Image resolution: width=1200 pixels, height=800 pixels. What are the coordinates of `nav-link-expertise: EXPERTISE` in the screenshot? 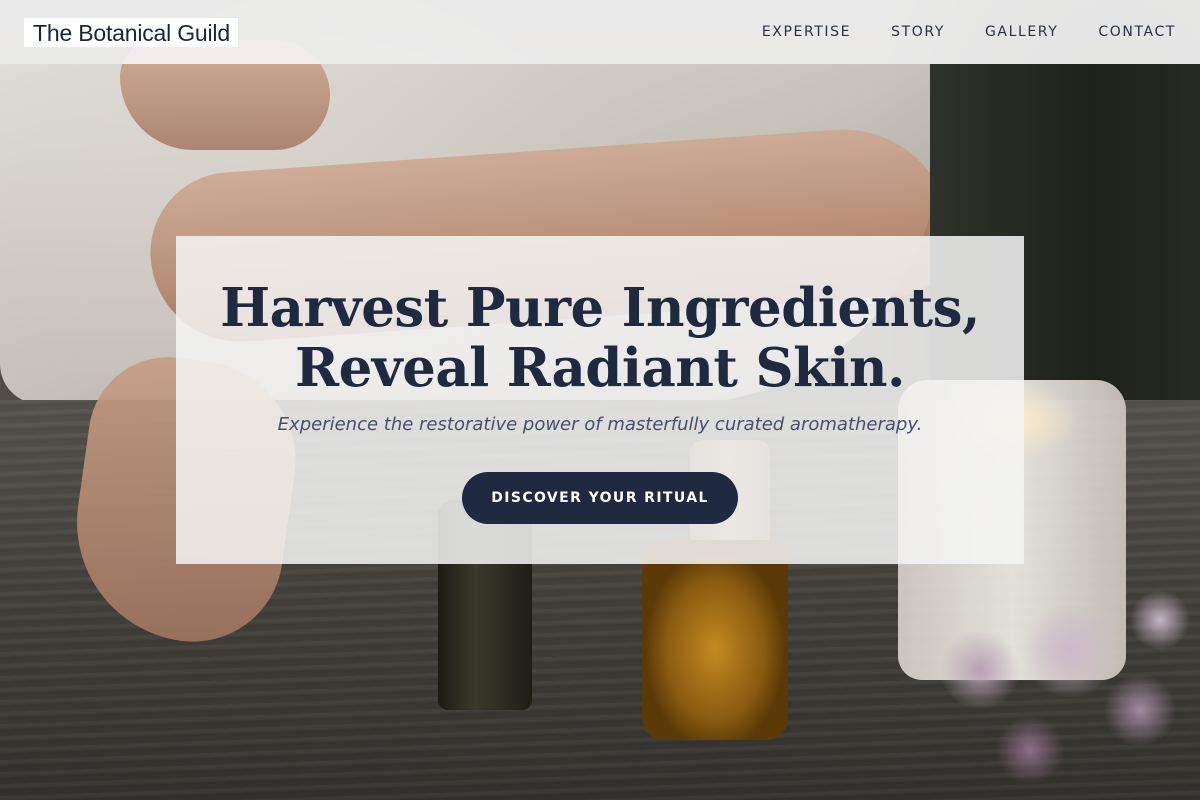 It's located at (806, 32).